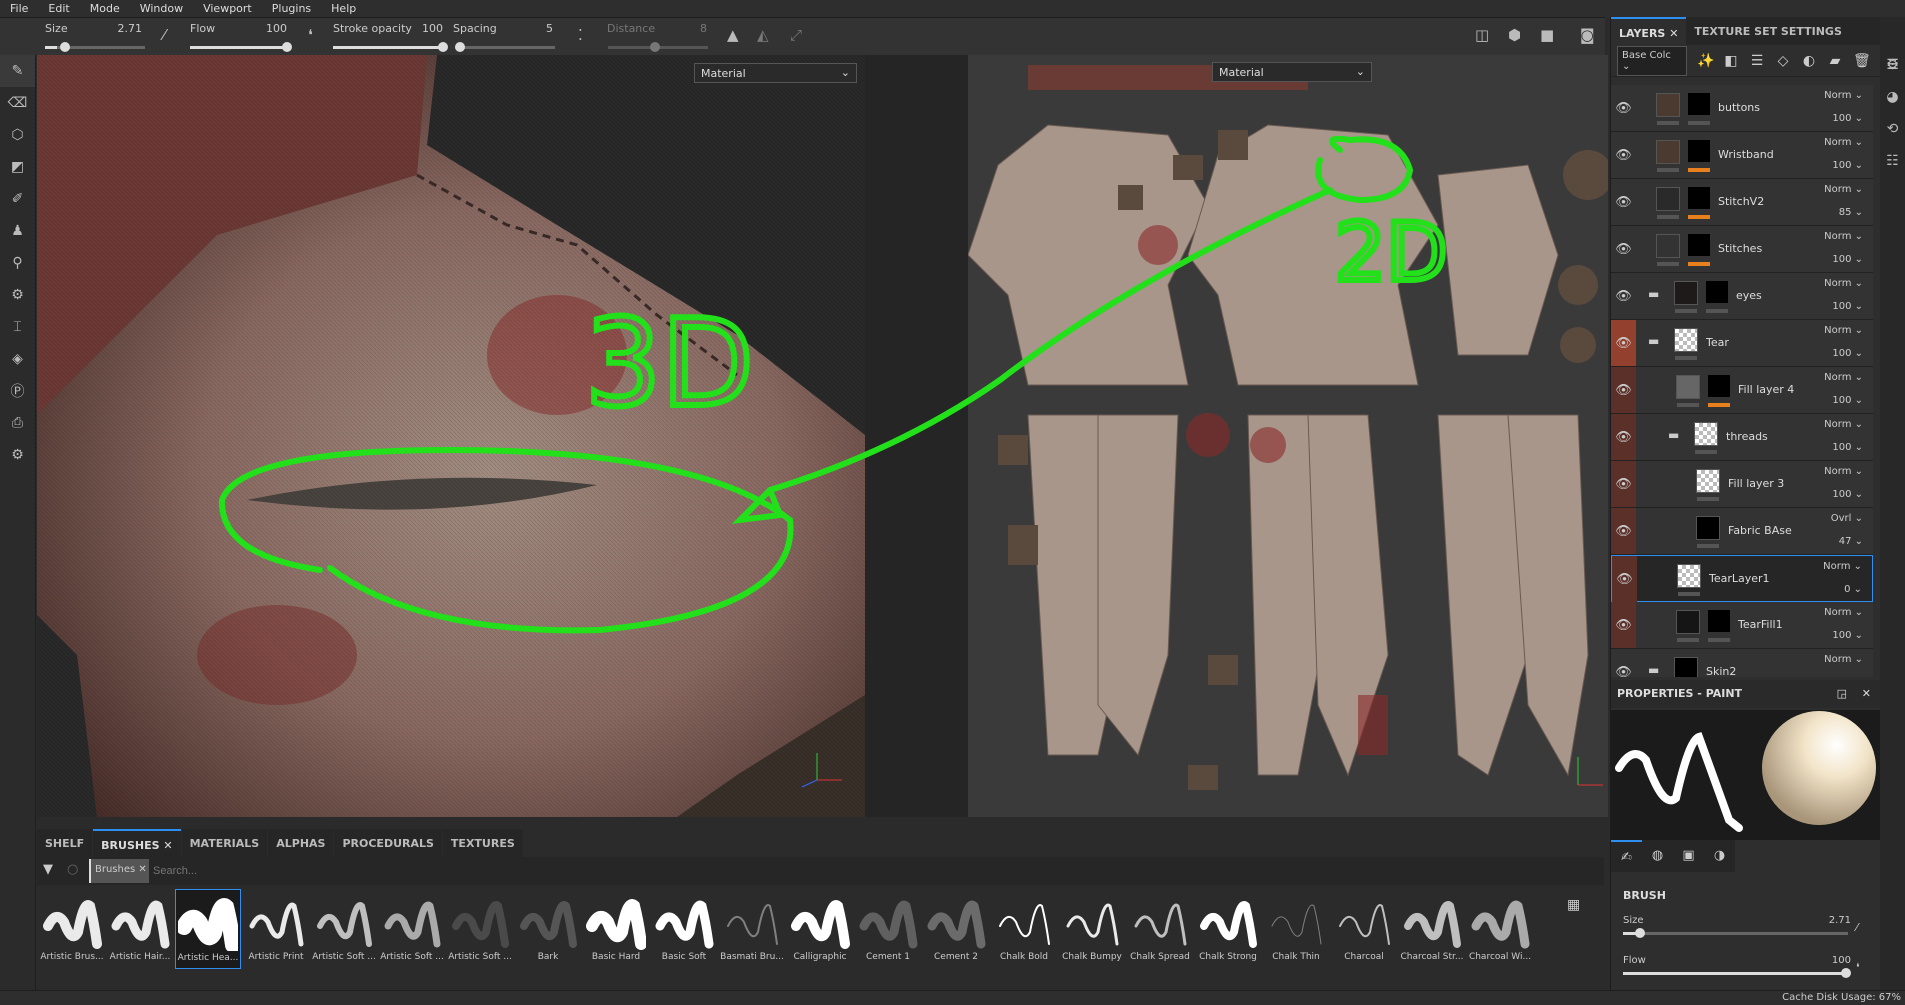 This screenshot has height=1005, width=1905. Describe the element at coordinates (241, 47) in the screenshot. I see `flow-slider` at that location.